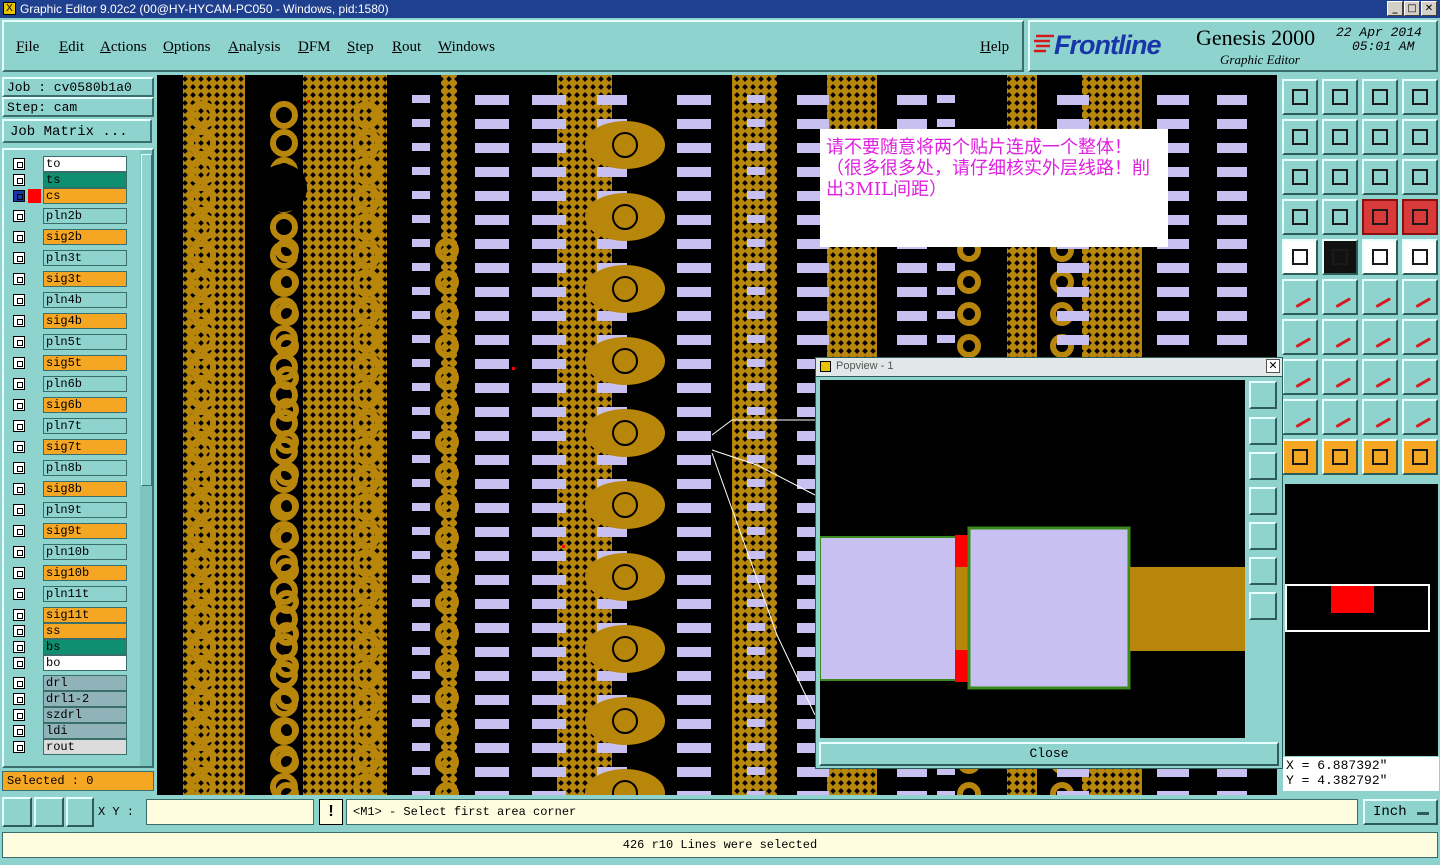  I want to click on layer-row-bs: bs, so click(69, 647).